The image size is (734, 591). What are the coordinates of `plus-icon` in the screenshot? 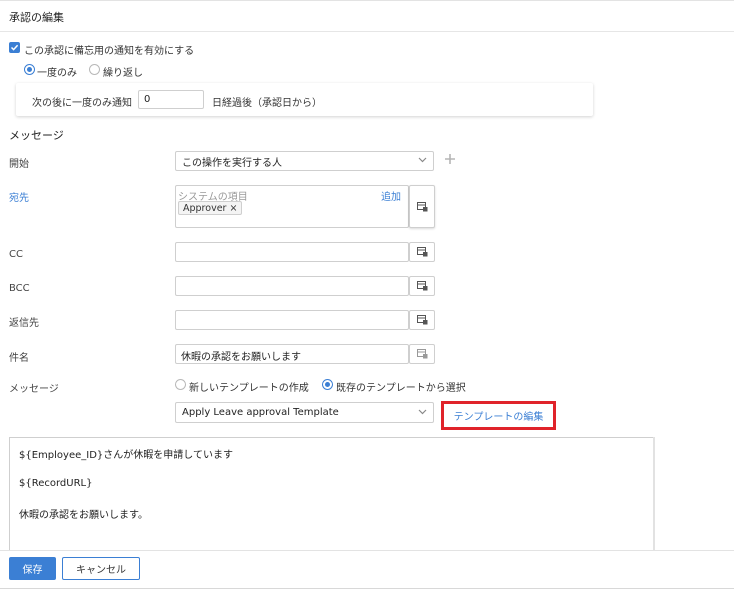 It's located at (450, 159).